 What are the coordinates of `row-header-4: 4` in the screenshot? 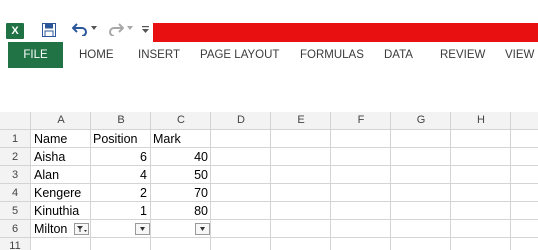 It's located at (15, 193).